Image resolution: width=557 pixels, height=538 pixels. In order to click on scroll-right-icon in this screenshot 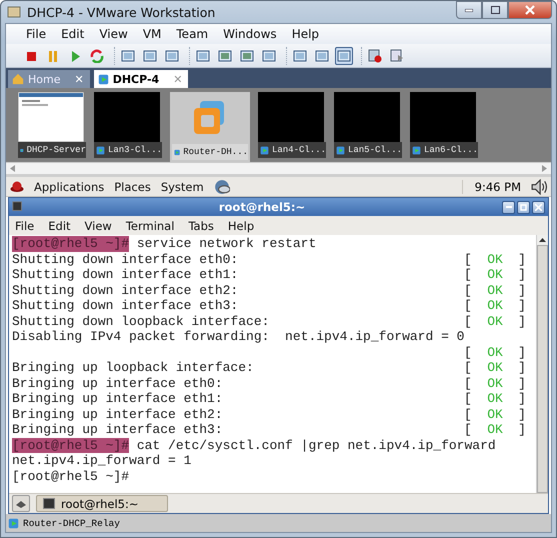, I will do `click(544, 168)`.